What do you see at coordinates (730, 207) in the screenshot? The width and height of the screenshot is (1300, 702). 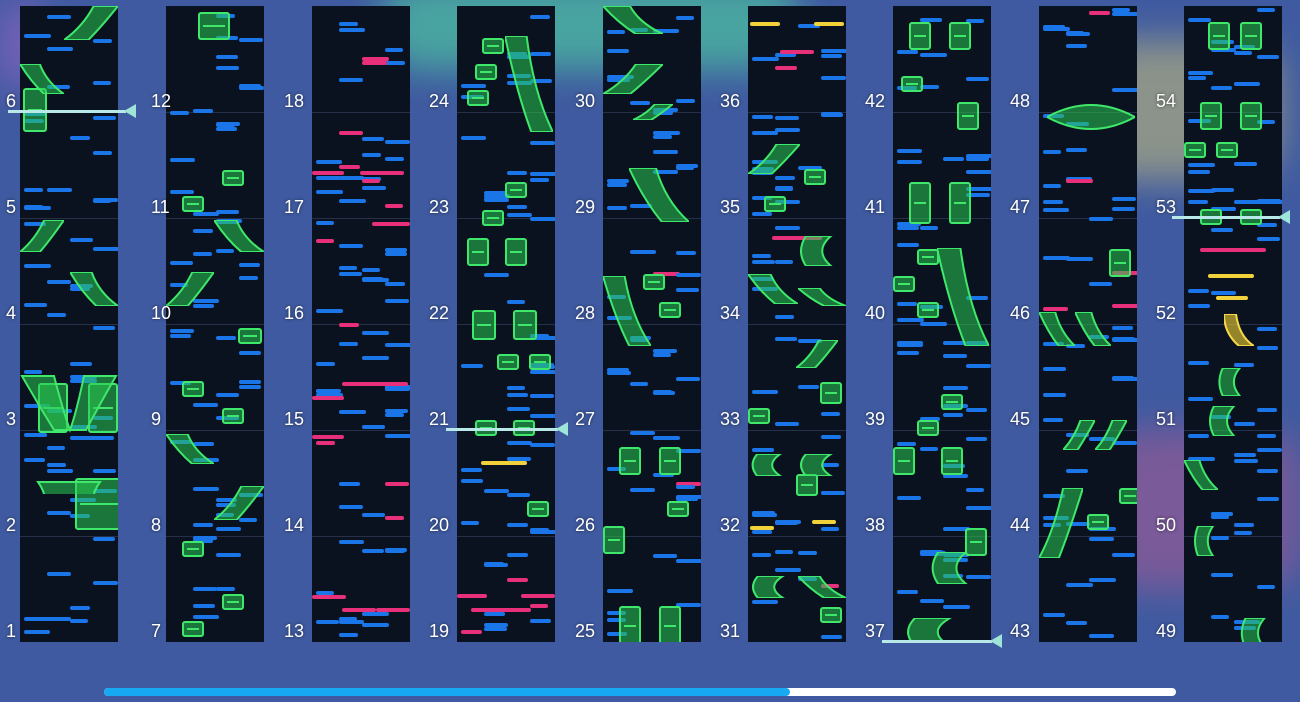 I see `measure-number: 35` at bounding box center [730, 207].